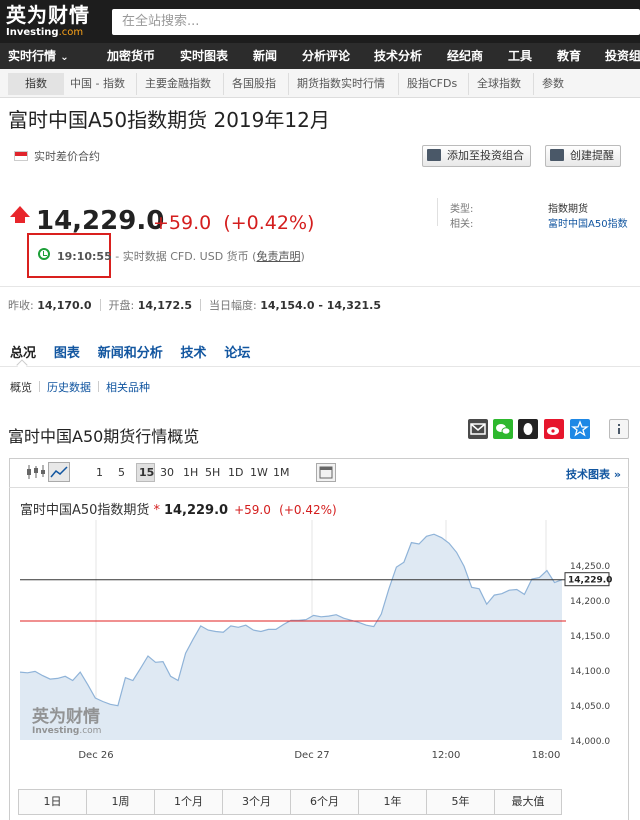 Image resolution: width=640 pixels, height=820 pixels. What do you see at coordinates (95, 755) in the screenshot?
I see `x-tick-label: Dec 26` at bounding box center [95, 755].